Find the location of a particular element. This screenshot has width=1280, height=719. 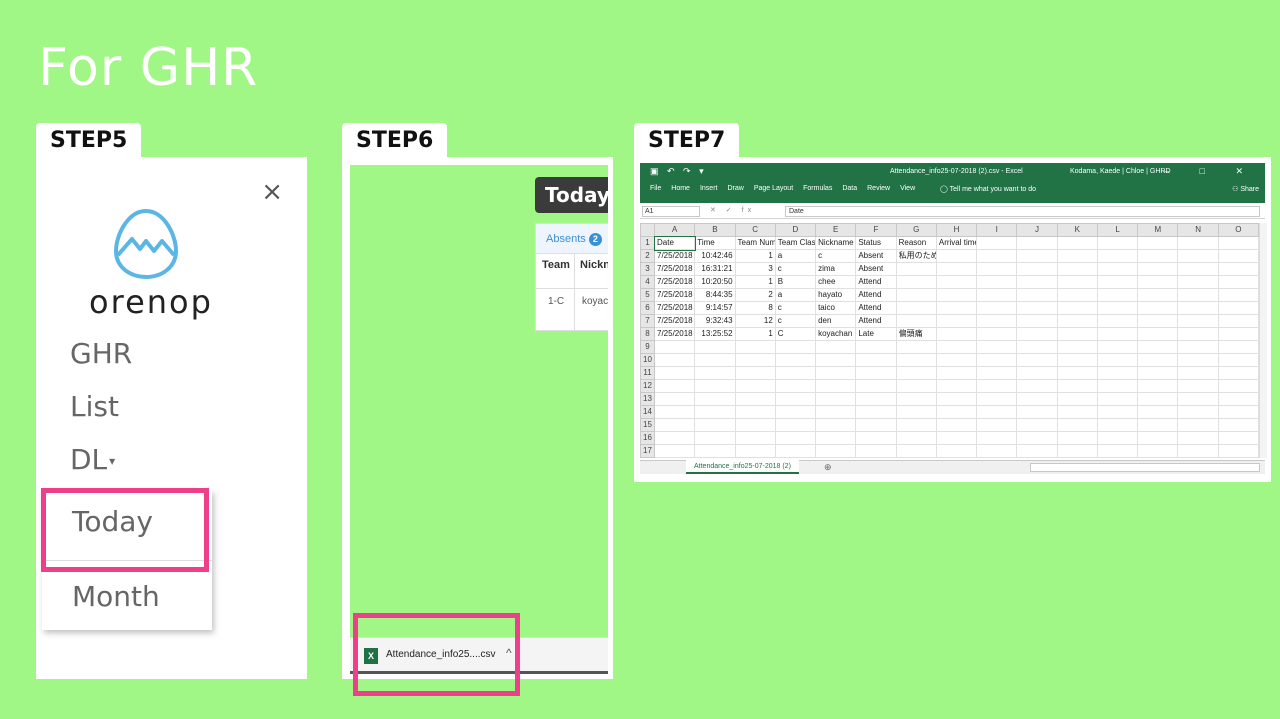

add-sheet-icon: ⊕ is located at coordinates (828, 467).